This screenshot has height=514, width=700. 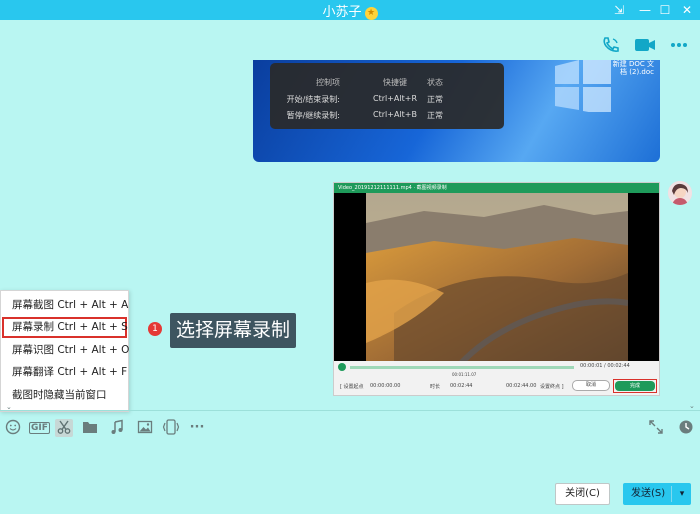 I want to click on menu-item-screen-translate: 屏幕翻译 Ctrl + Alt + F, so click(x=64, y=372).